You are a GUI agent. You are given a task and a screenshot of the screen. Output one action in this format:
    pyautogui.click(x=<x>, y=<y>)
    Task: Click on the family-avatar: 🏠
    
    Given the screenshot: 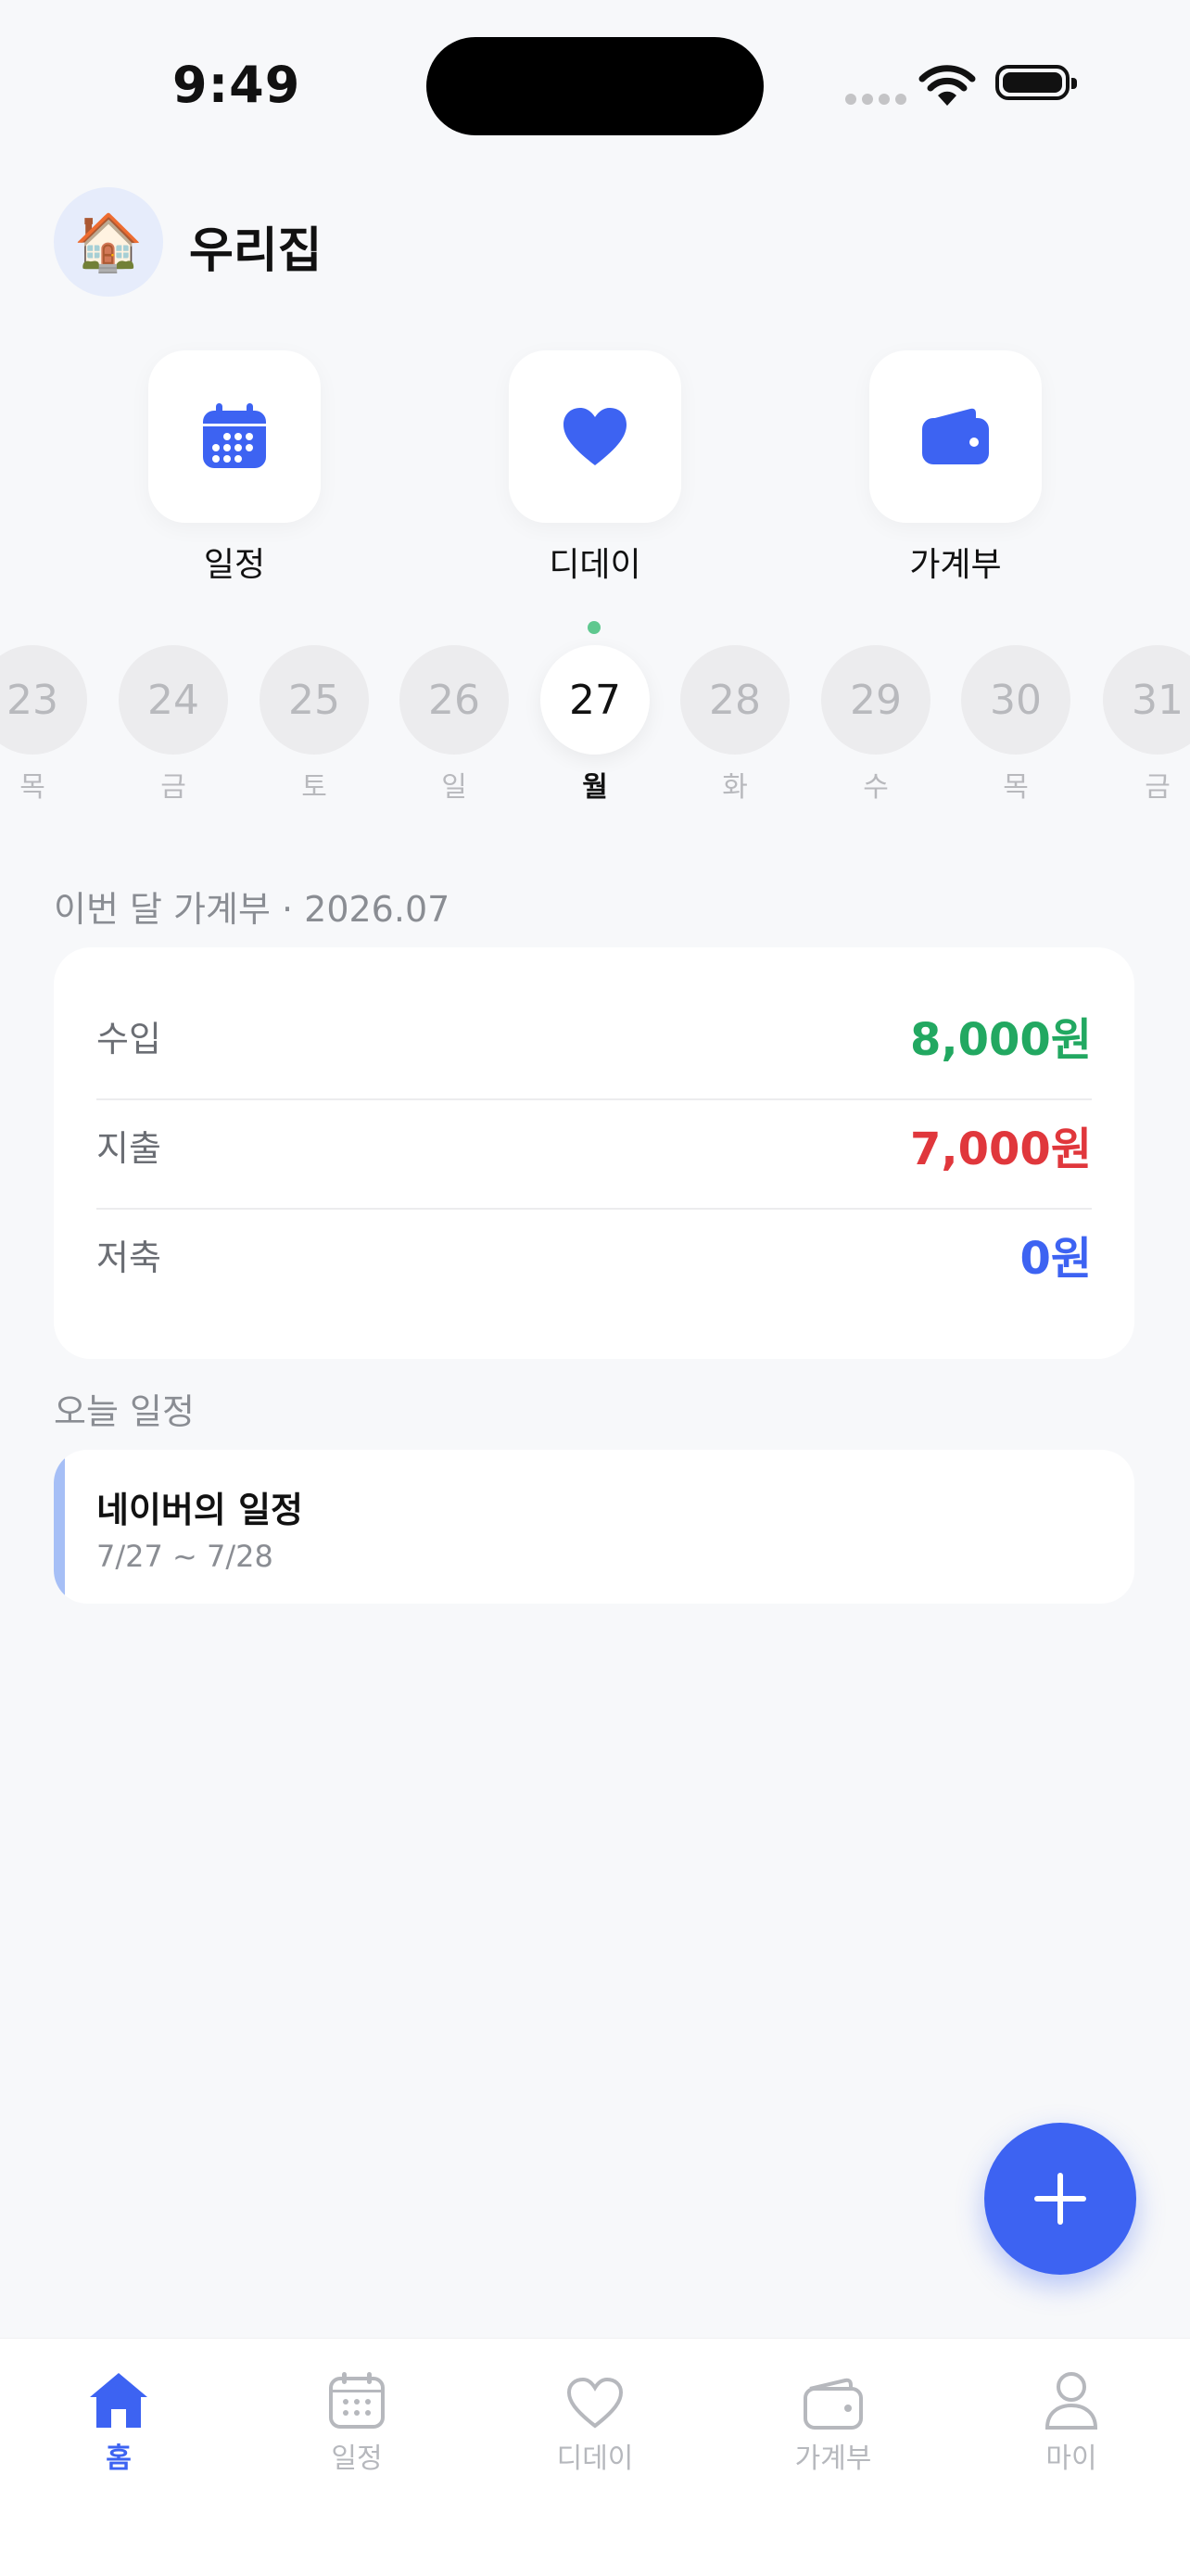 What is the action you would take?
    pyautogui.click(x=108, y=242)
    